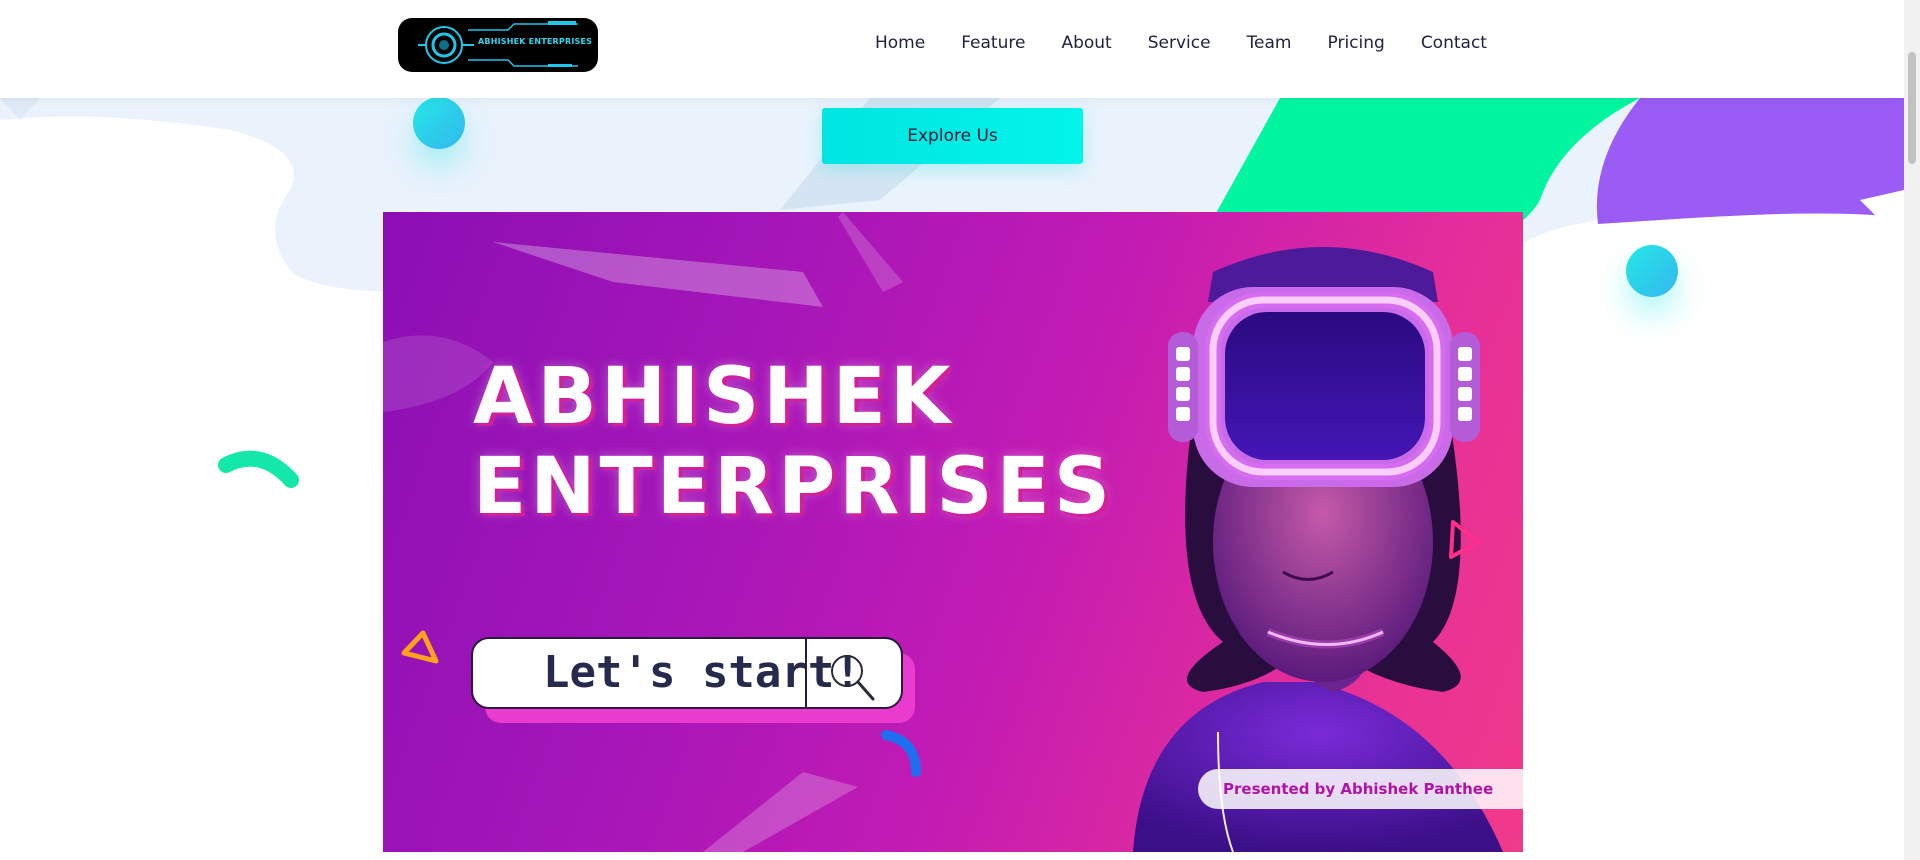 This screenshot has height=860, width=1920. What do you see at coordinates (439, 123) in the screenshot?
I see `decor-ball-left` at bounding box center [439, 123].